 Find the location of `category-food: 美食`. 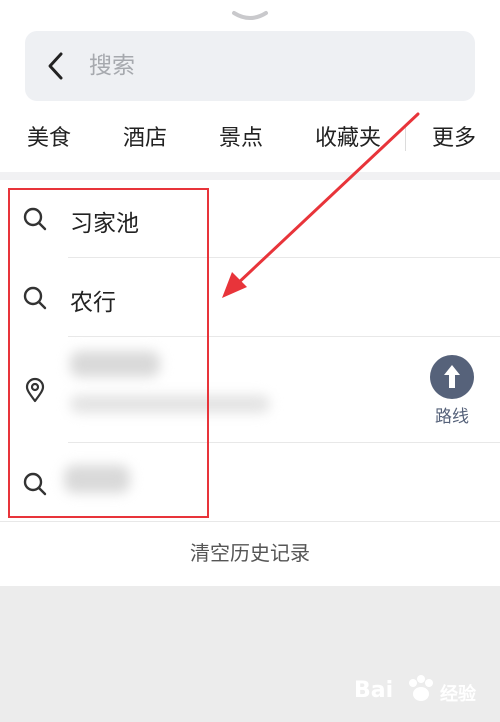

category-food: 美食 is located at coordinates (49, 139).